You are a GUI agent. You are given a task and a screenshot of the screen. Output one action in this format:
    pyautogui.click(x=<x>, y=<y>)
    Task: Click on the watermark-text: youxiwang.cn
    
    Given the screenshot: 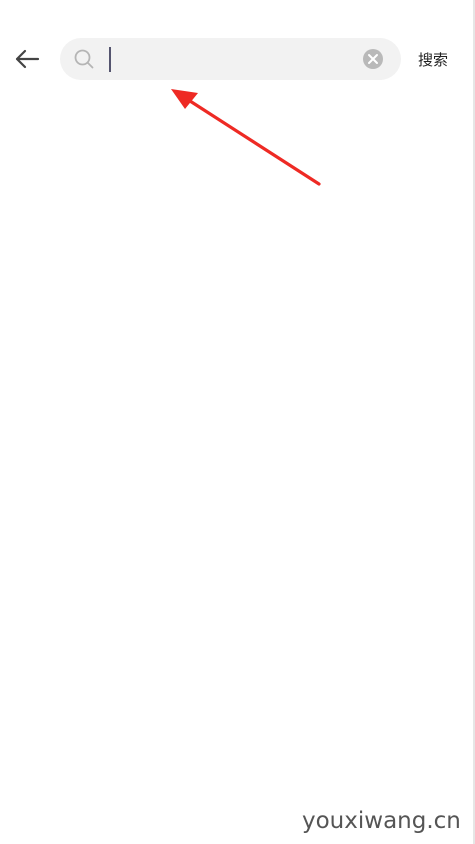 What is the action you would take?
    pyautogui.click(x=381, y=821)
    